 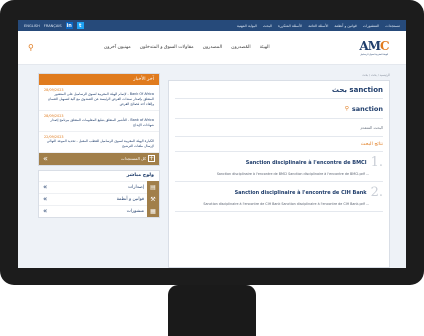 What do you see at coordinates (367, 109) in the screenshot?
I see `search-query-text: sanction` at bounding box center [367, 109].